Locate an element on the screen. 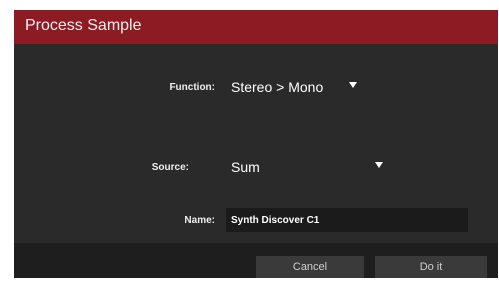  function-label: Function: is located at coordinates (192, 87).